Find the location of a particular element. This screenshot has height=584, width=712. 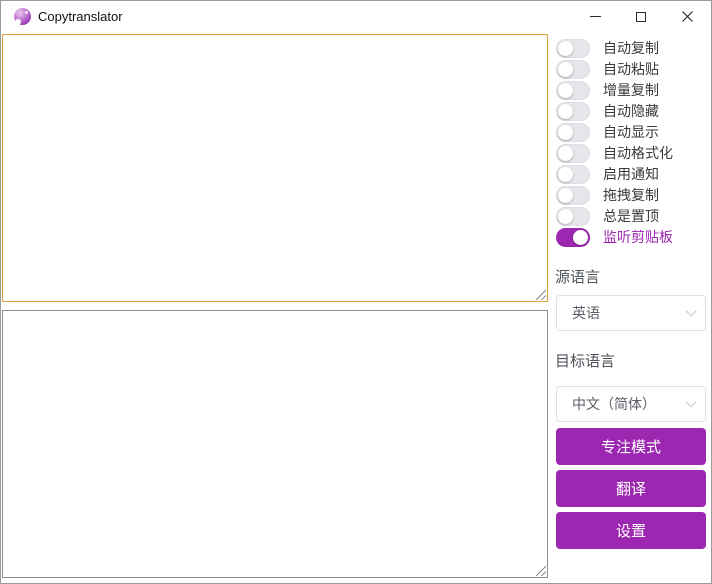

toggle-label: 自动隐藏 is located at coordinates (631, 111).